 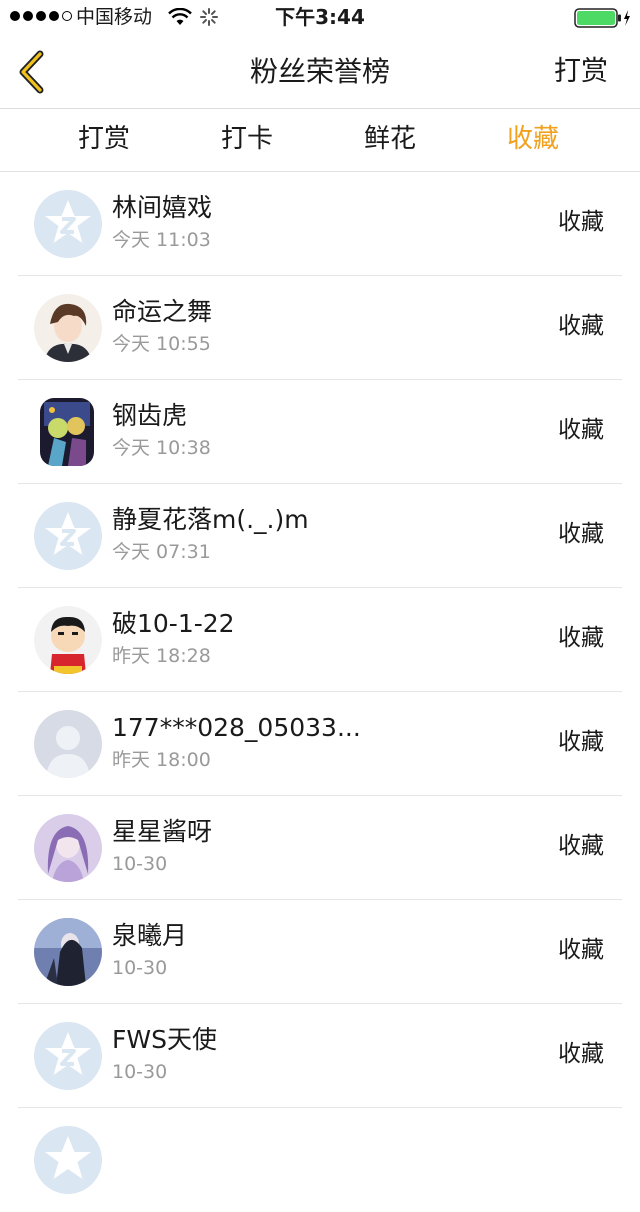 What do you see at coordinates (320, 744) in the screenshot?
I see `list-item: 177***028_05033... 昨天 18:00 收藏` at bounding box center [320, 744].